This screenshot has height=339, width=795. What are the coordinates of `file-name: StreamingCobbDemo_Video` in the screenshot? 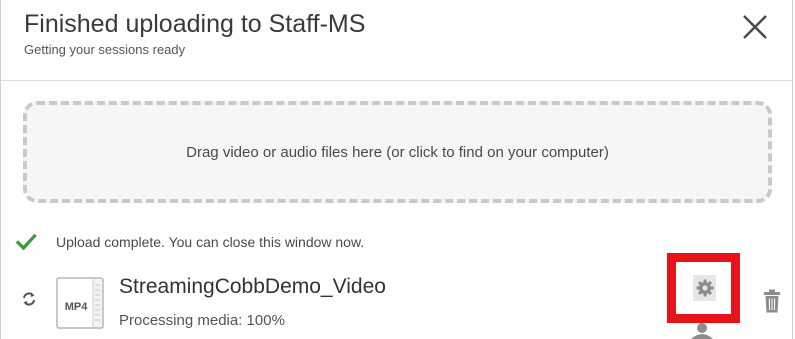 It's located at (252, 286).